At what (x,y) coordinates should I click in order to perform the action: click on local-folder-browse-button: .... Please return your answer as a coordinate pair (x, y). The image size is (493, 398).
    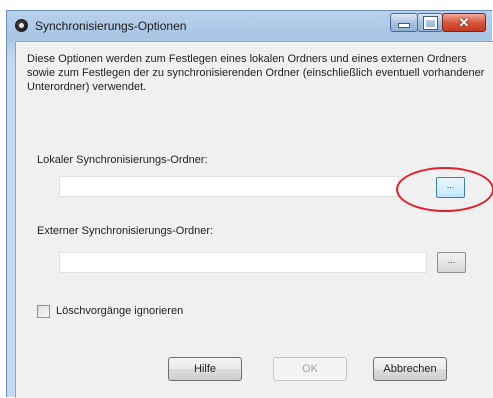
    Looking at the image, I should click on (450, 187).